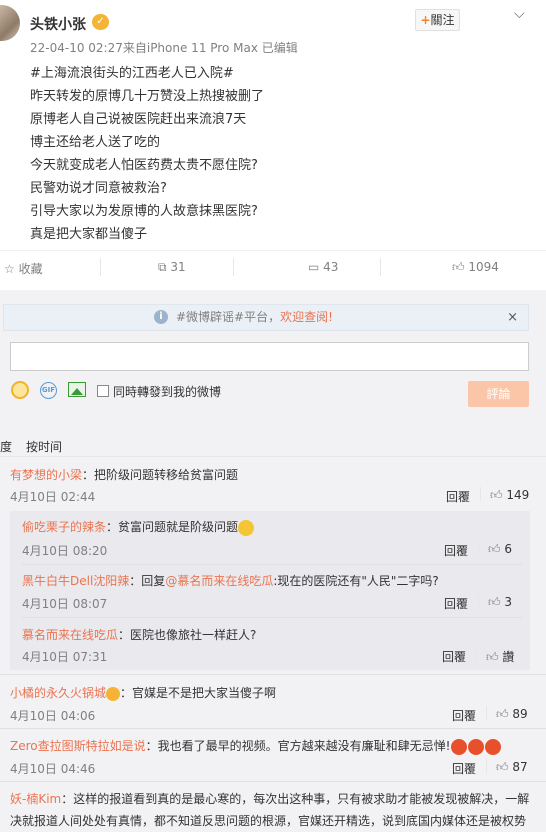 The height and width of the screenshot is (832, 546). What do you see at coordinates (425, 20) in the screenshot?
I see `plus-icon: +` at bounding box center [425, 20].